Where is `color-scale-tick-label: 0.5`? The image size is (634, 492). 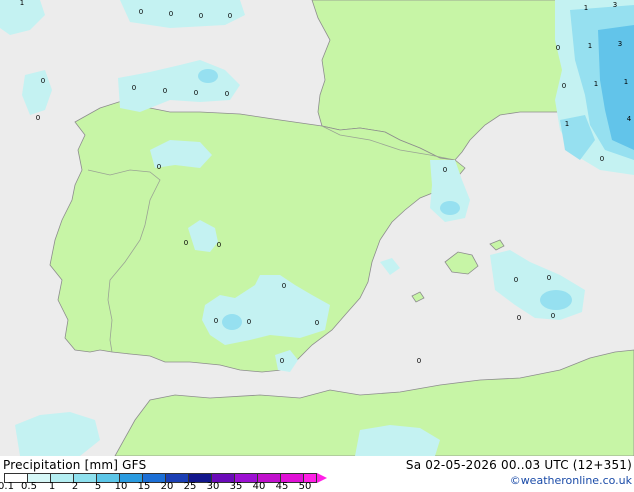 color-scale-tick-label: 0.5 is located at coordinates (29, 486).